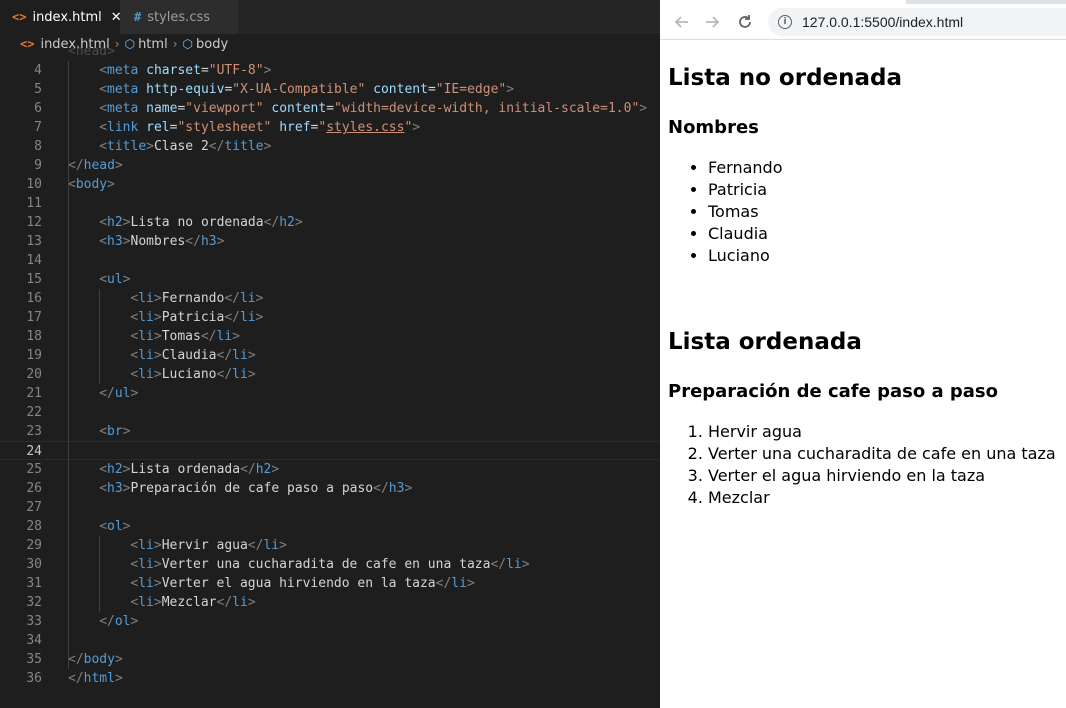  Describe the element at coordinates (185, 146) in the screenshot. I see `code-text: <title>Clase 2</title>` at that location.